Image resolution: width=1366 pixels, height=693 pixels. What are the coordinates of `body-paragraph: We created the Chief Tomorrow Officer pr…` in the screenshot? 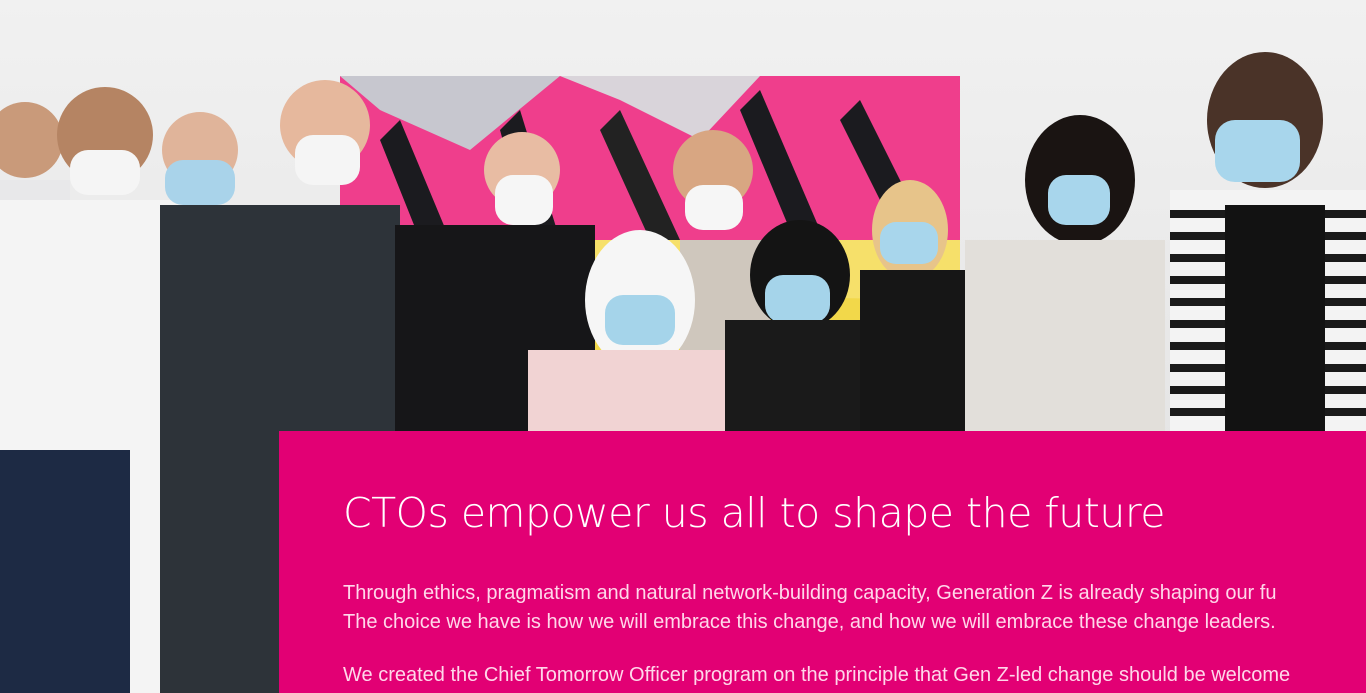 It's located at (817, 675).